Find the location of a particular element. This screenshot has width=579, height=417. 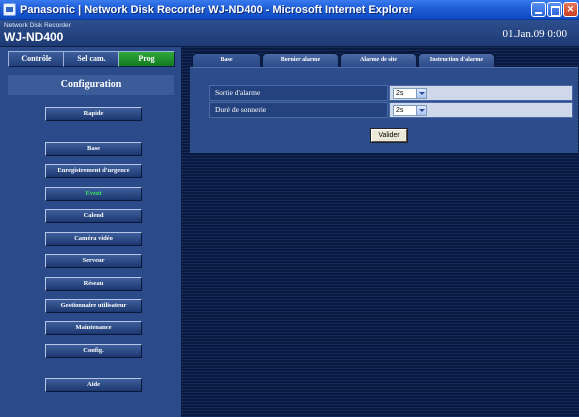

minimize-icon is located at coordinates (538, 9).